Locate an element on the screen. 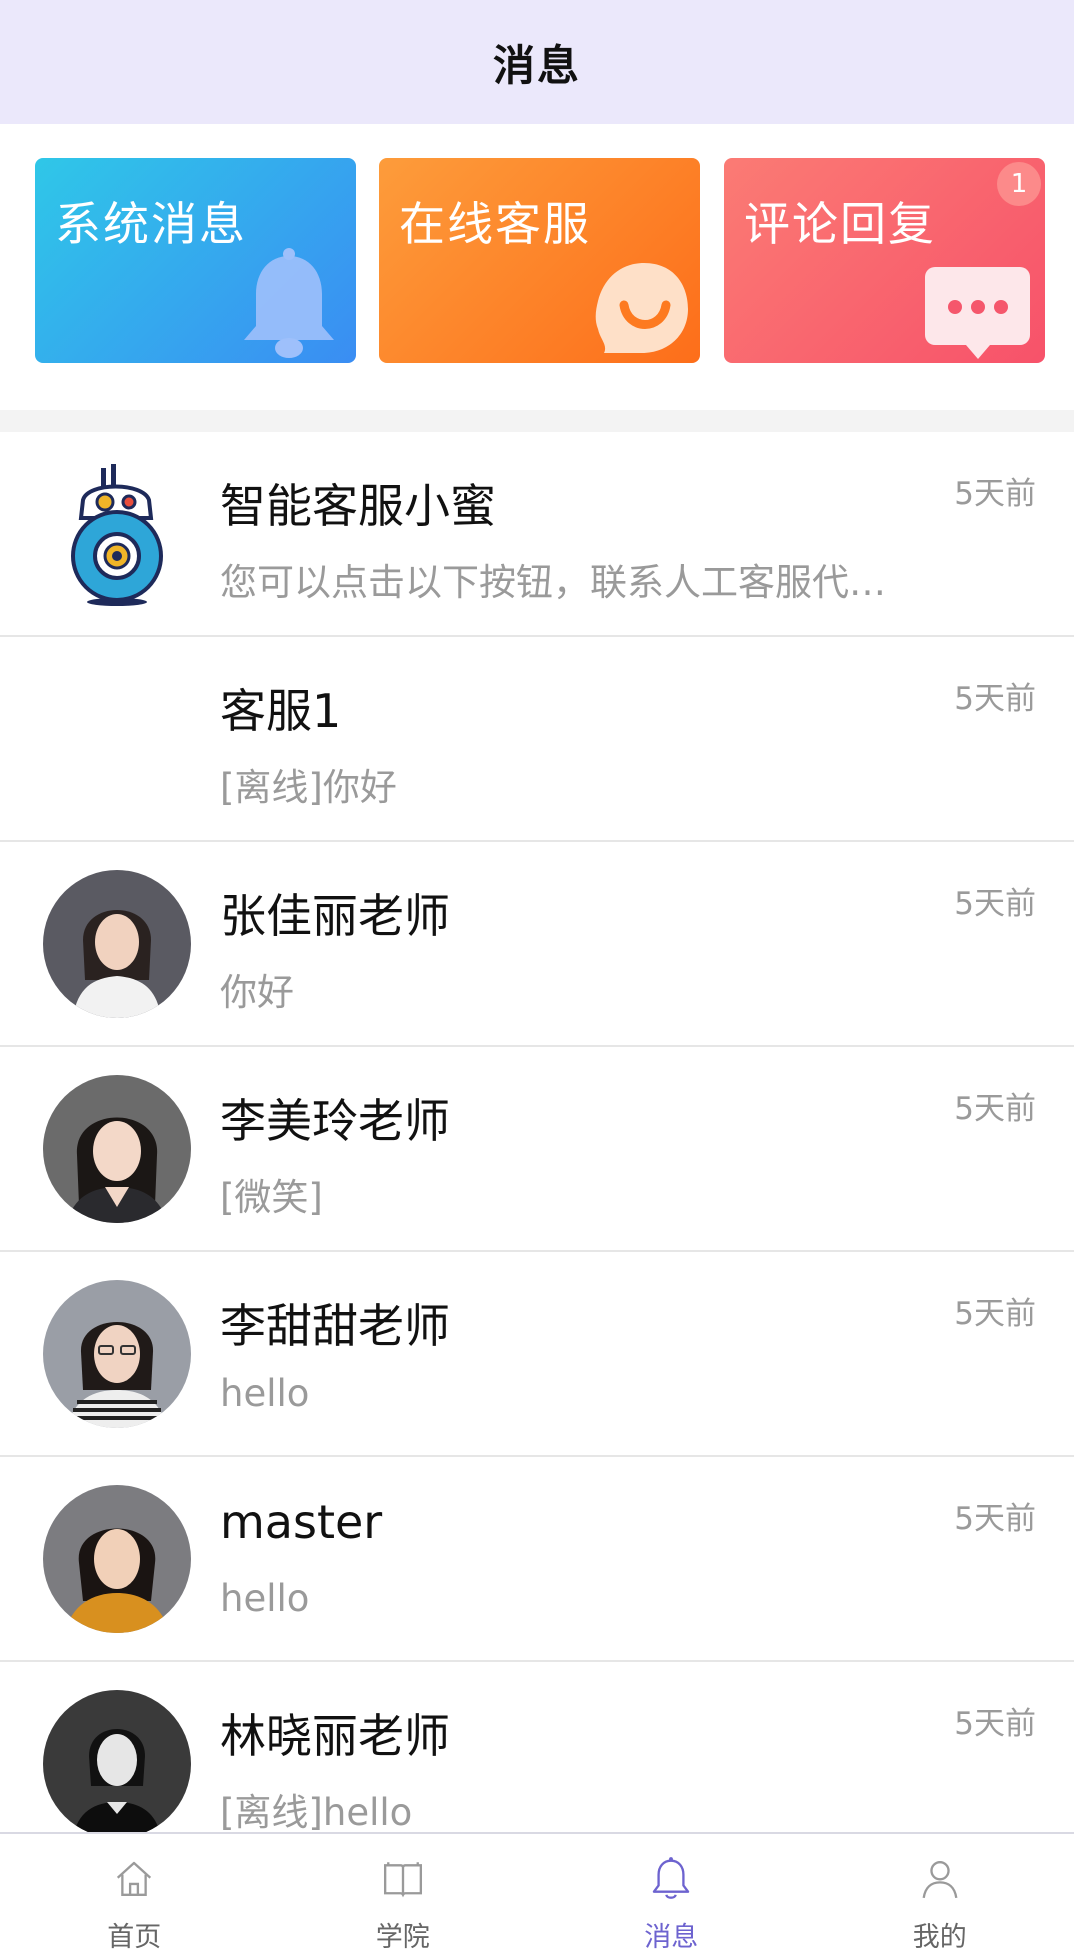 The image size is (1074, 1954). home-icon is located at coordinates (134, 1878).